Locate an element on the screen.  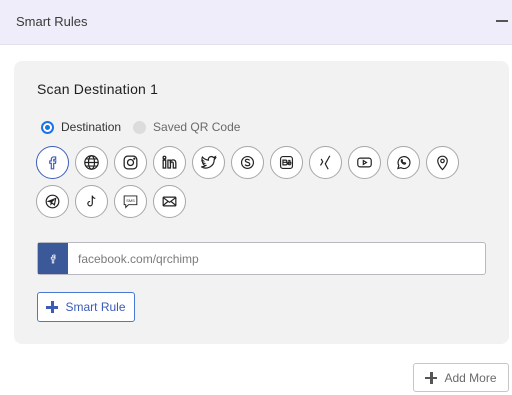
youtube-icon is located at coordinates (364, 162).